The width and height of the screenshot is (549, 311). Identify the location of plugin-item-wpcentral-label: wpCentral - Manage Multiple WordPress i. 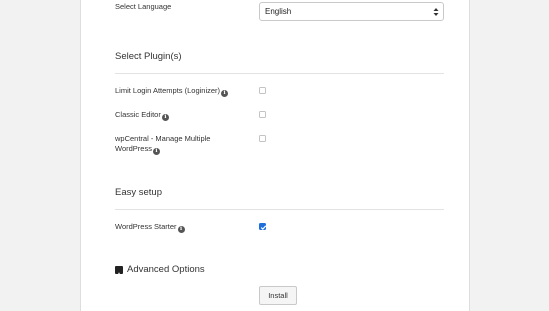
(163, 144).